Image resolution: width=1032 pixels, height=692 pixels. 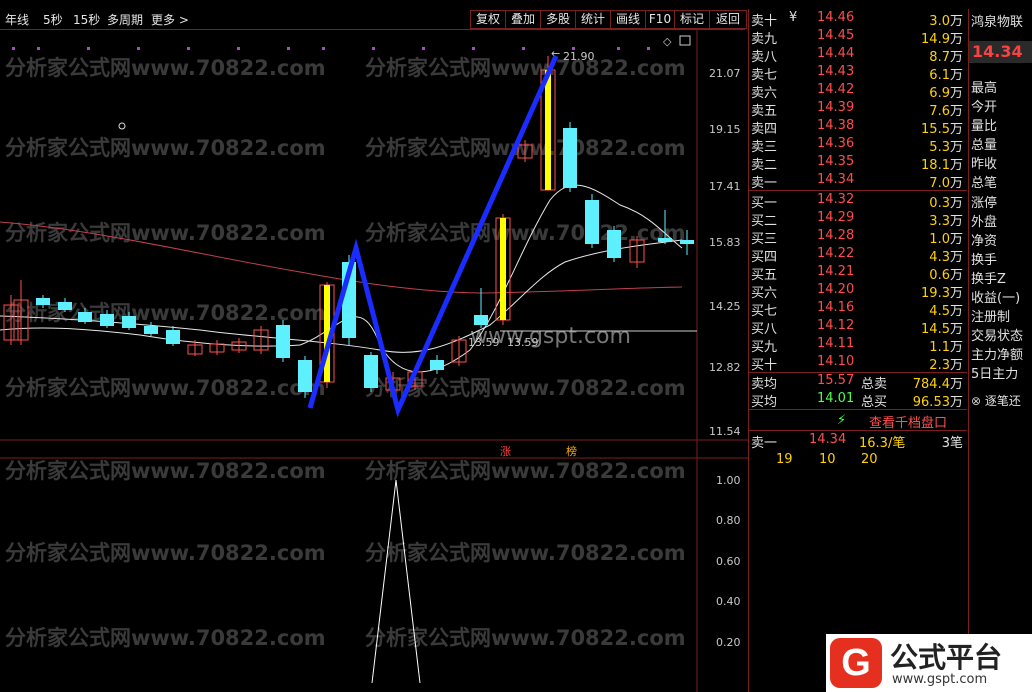 What do you see at coordinates (858, 73) in the screenshot?
I see `sell-row: 卖七 14.43 6.1万` at bounding box center [858, 73].